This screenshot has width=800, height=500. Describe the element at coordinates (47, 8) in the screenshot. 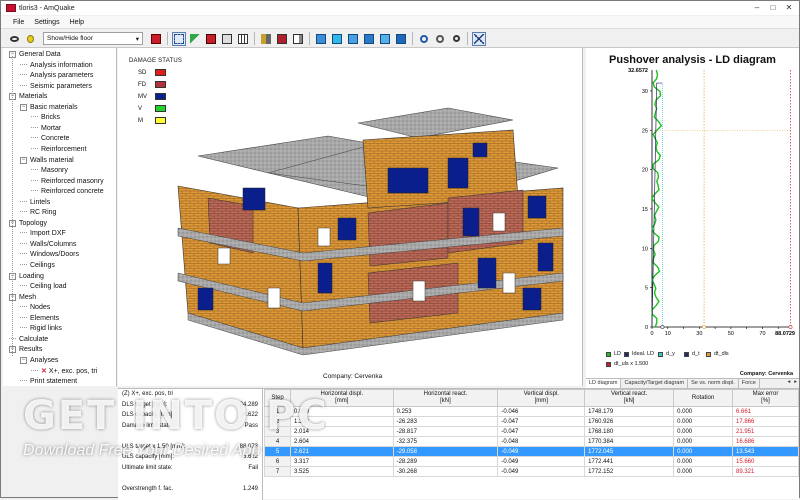

I see `window-title: tloris3 - AmQuake` at that location.